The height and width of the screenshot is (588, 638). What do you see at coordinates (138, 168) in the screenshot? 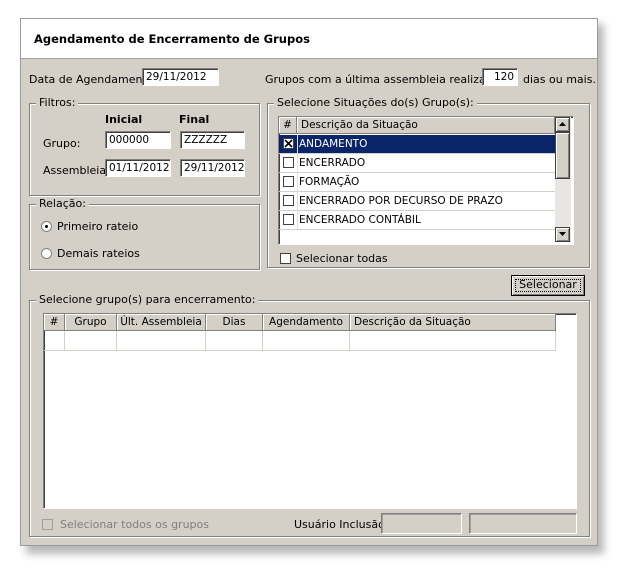
I see `assembly-initial-input: 01/11/2012` at bounding box center [138, 168].